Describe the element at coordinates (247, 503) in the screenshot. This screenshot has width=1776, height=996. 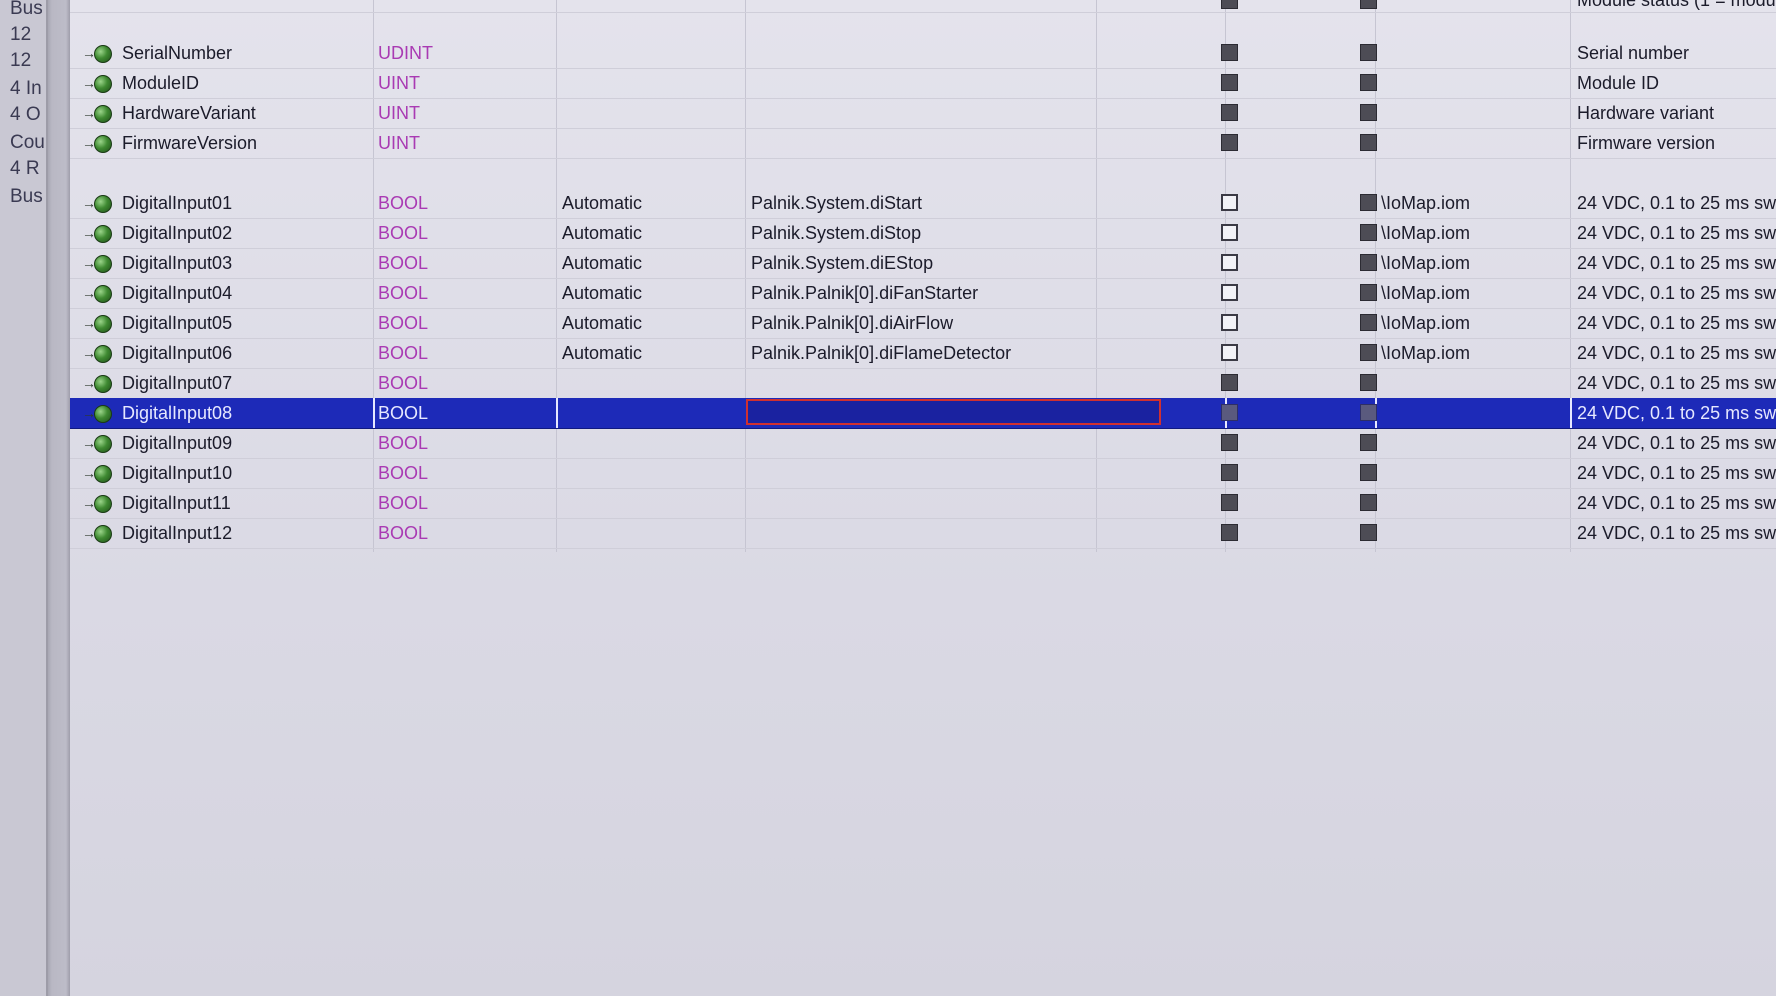
I see `channel-name-cell: DigitalInput11` at that location.